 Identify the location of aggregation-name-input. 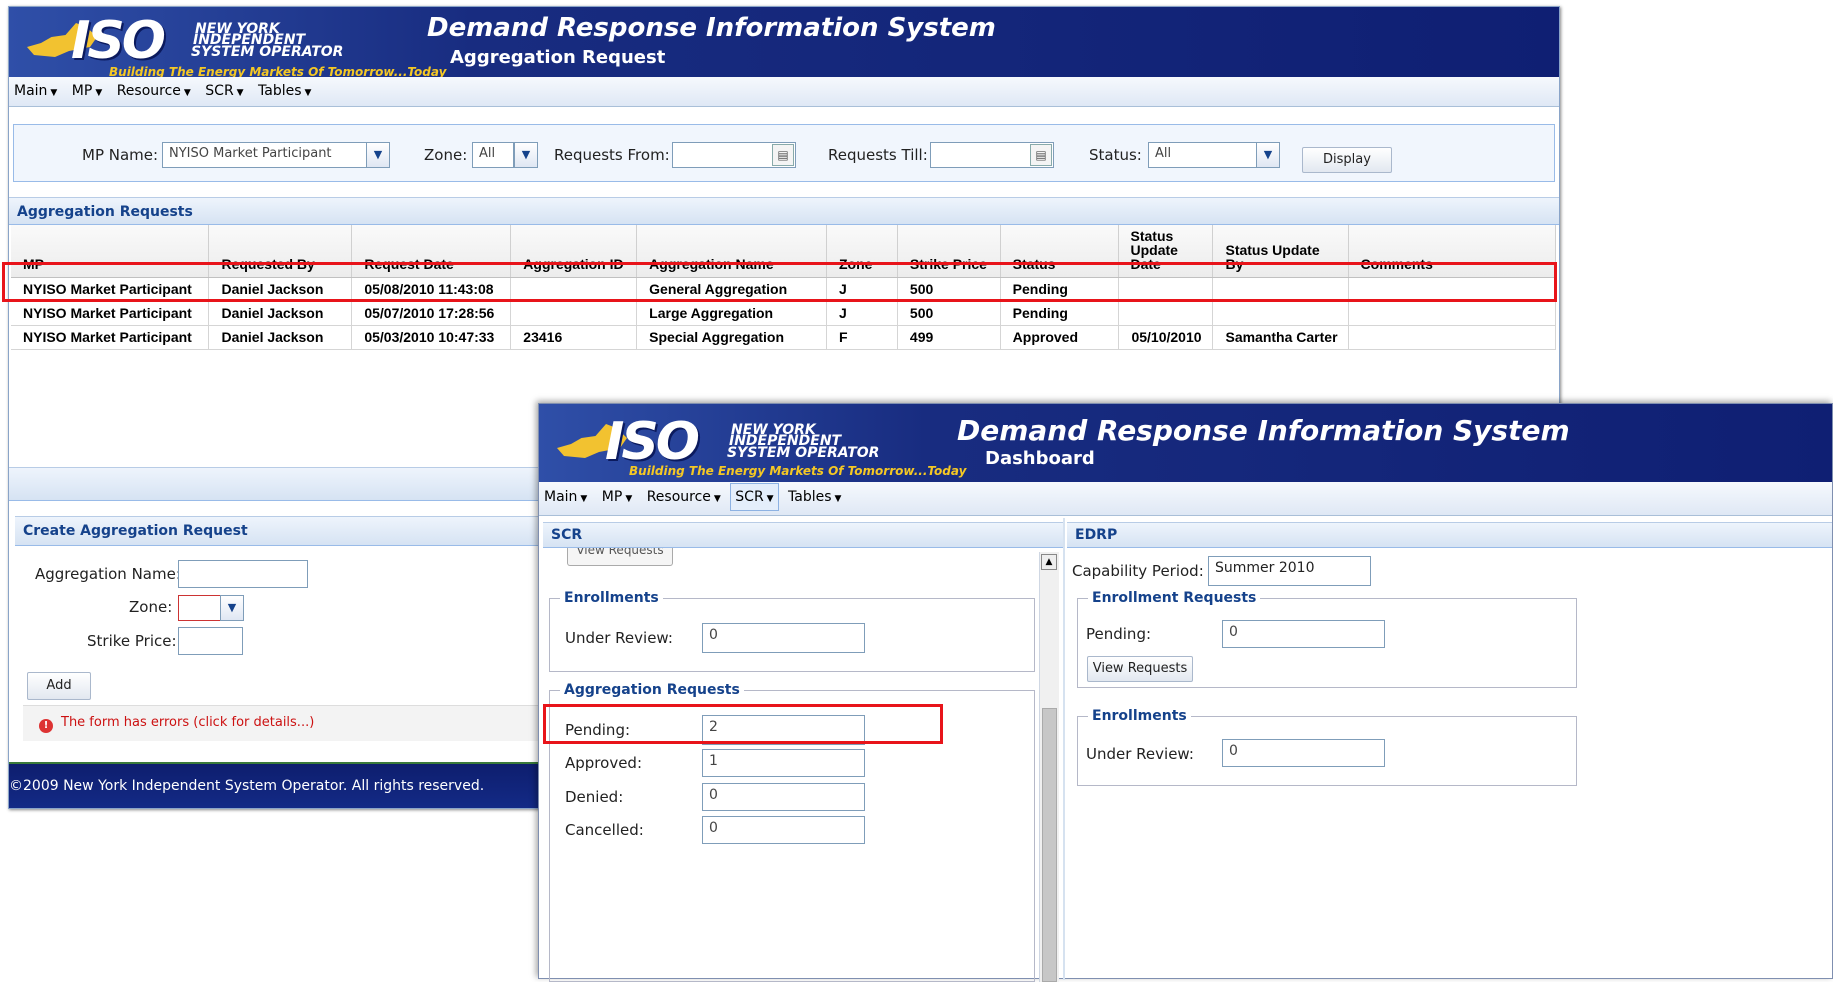
(243, 574).